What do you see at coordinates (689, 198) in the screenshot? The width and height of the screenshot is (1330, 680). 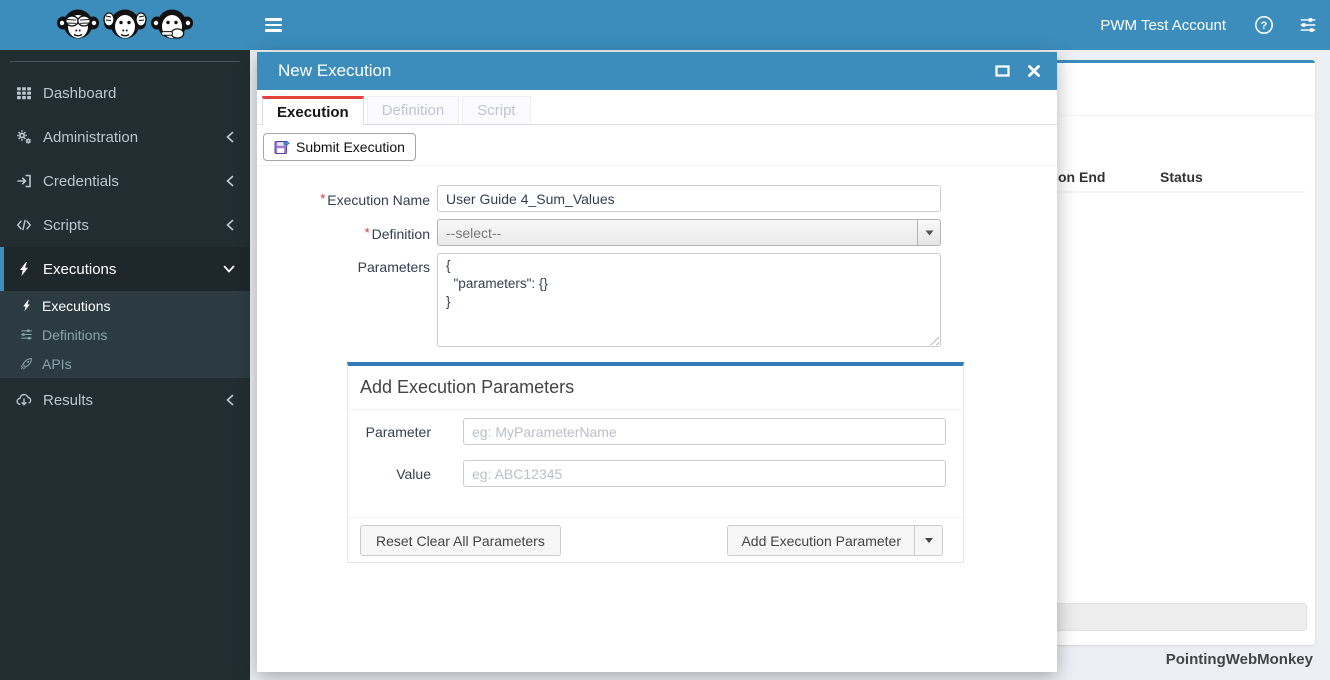 I see `execution-name-input` at bounding box center [689, 198].